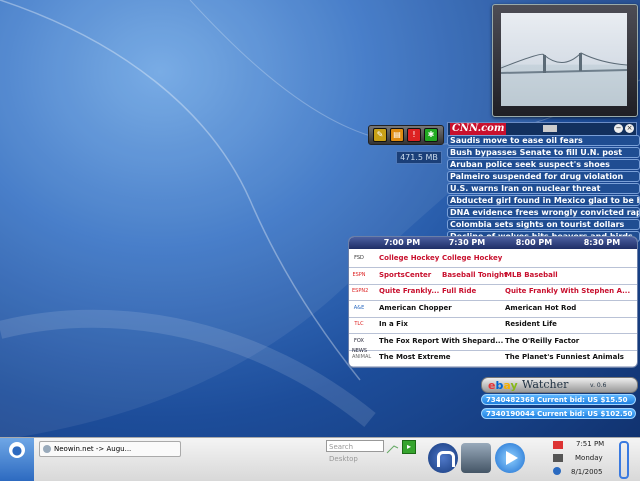 The height and width of the screenshot is (481, 640). I want to click on finder-icon, so click(476, 458).